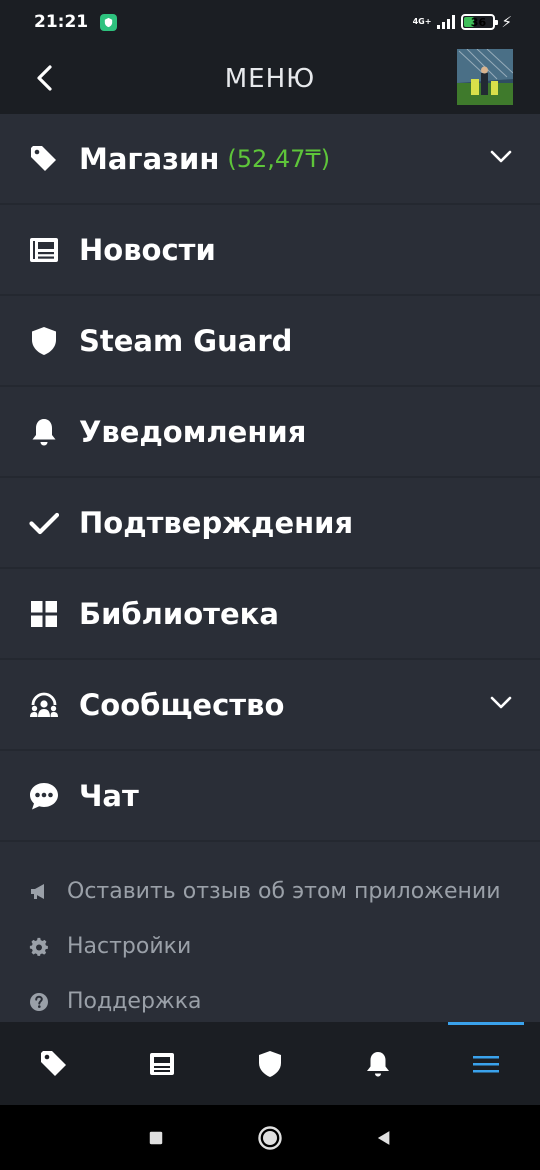  What do you see at coordinates (279, 158) in the screenshot?
I see `wallet-balance: (52,47₸)` at bounding box center [279, 158].